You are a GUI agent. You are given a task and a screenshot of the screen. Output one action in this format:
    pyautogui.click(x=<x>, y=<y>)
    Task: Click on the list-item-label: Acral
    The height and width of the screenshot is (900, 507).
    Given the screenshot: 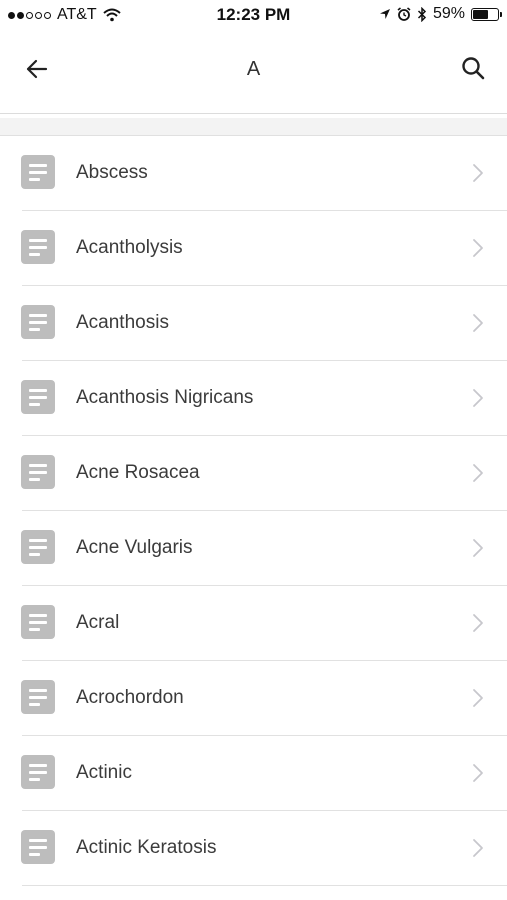 What is the action you would take?
    pyautogui.click(x=98, y=622)
    